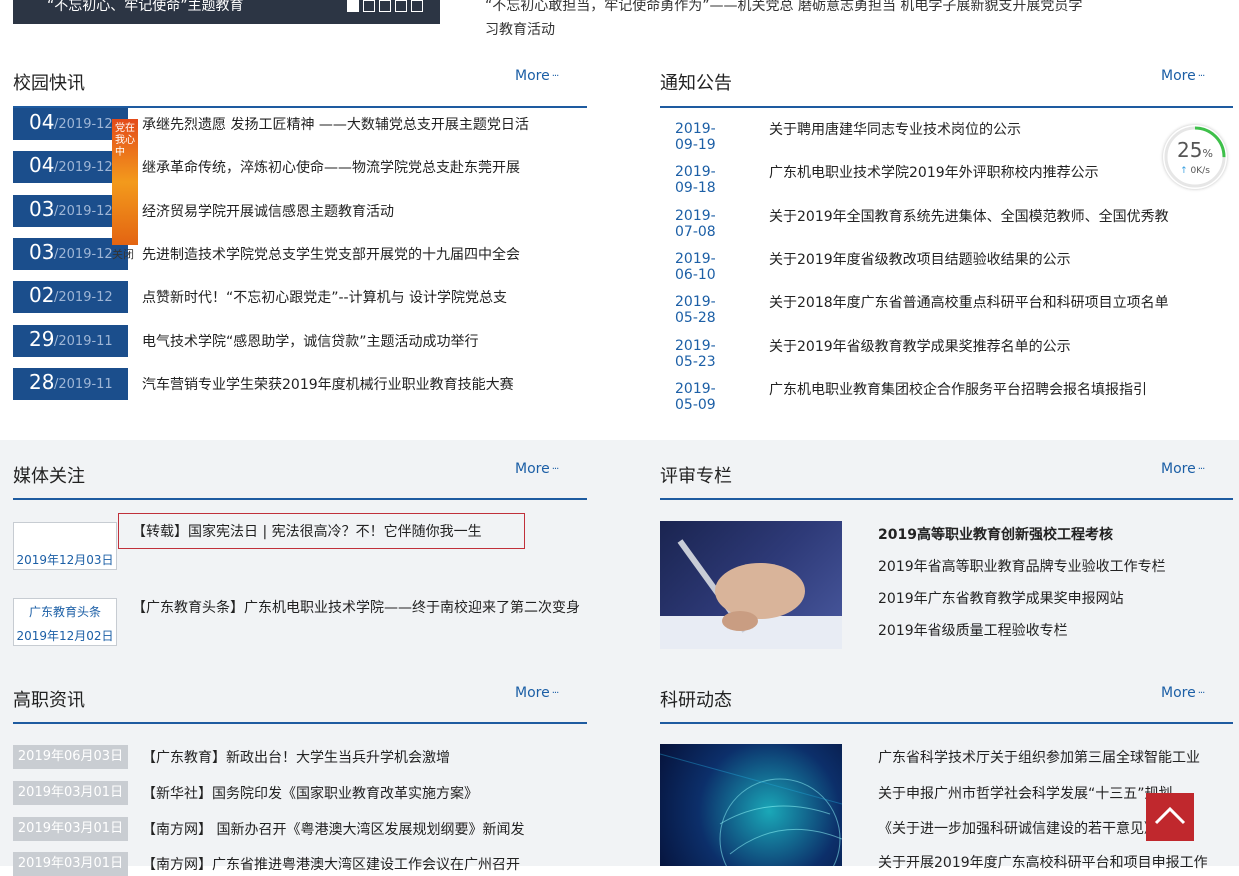 Image resolution: width=1239 pixels, height=876 pixels. I want to click on review-link: 2019高等职业教育创新强校工程考核, so click(995, 534).